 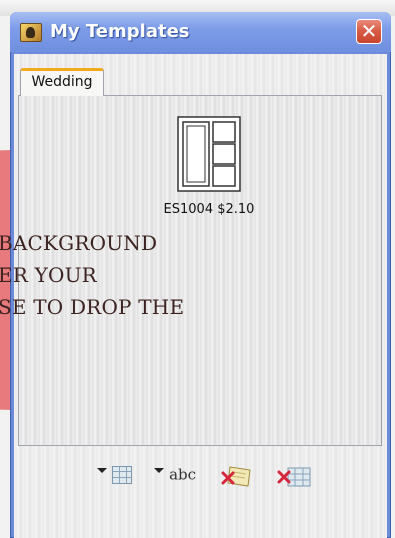 I want to click on grid-layout-icon, so click(x=122, y=474).